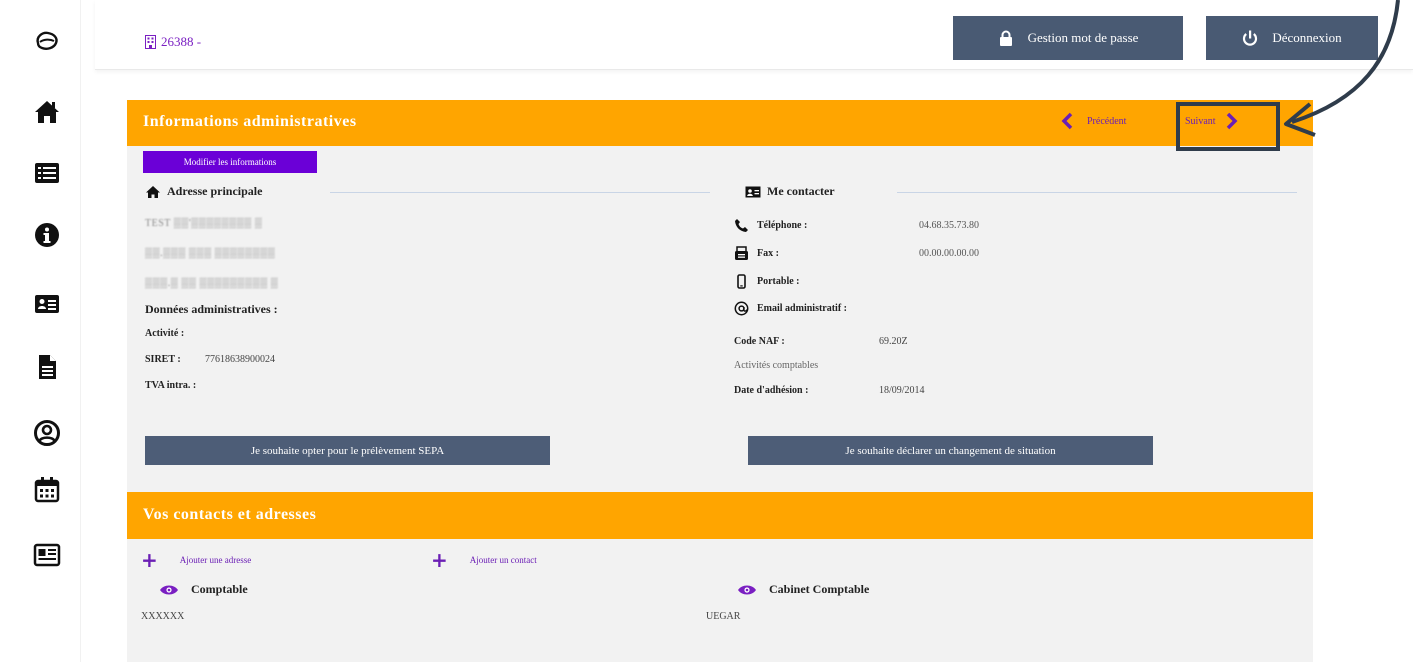 This screenshot has width=1413, height=662. I want to click on mobile-icon, so click(741, 281).